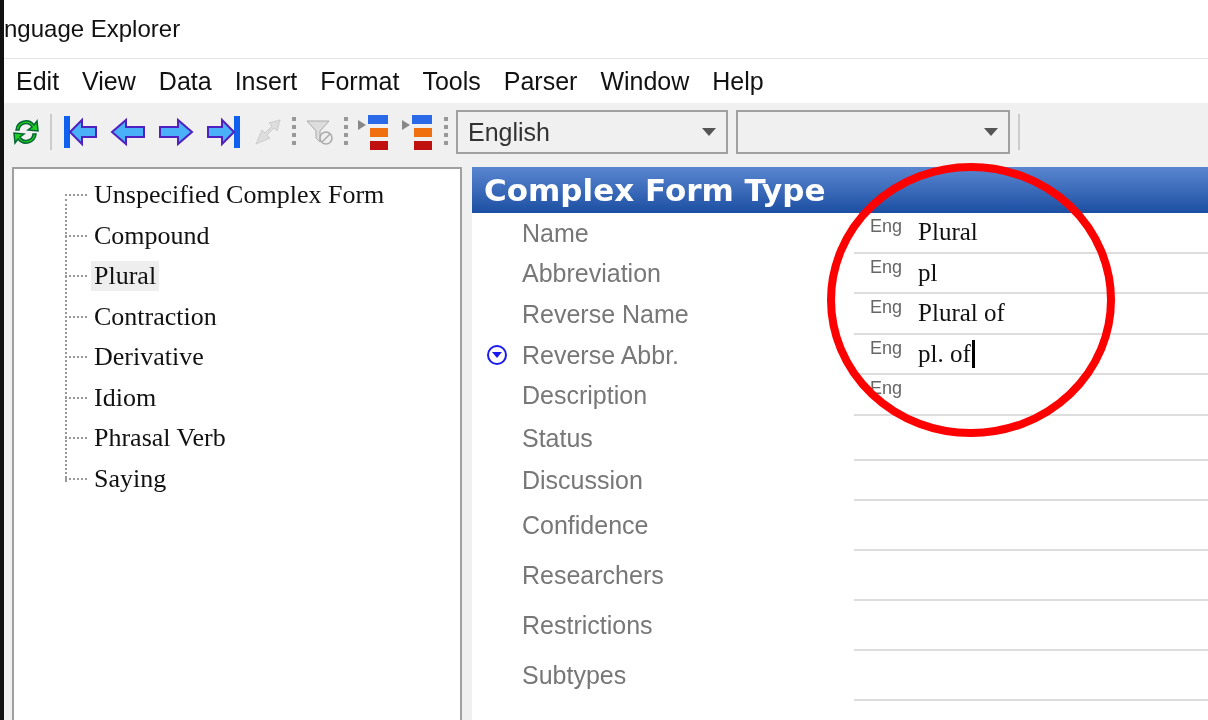  I want to click on field-label: Discussion, so click(583, 481).